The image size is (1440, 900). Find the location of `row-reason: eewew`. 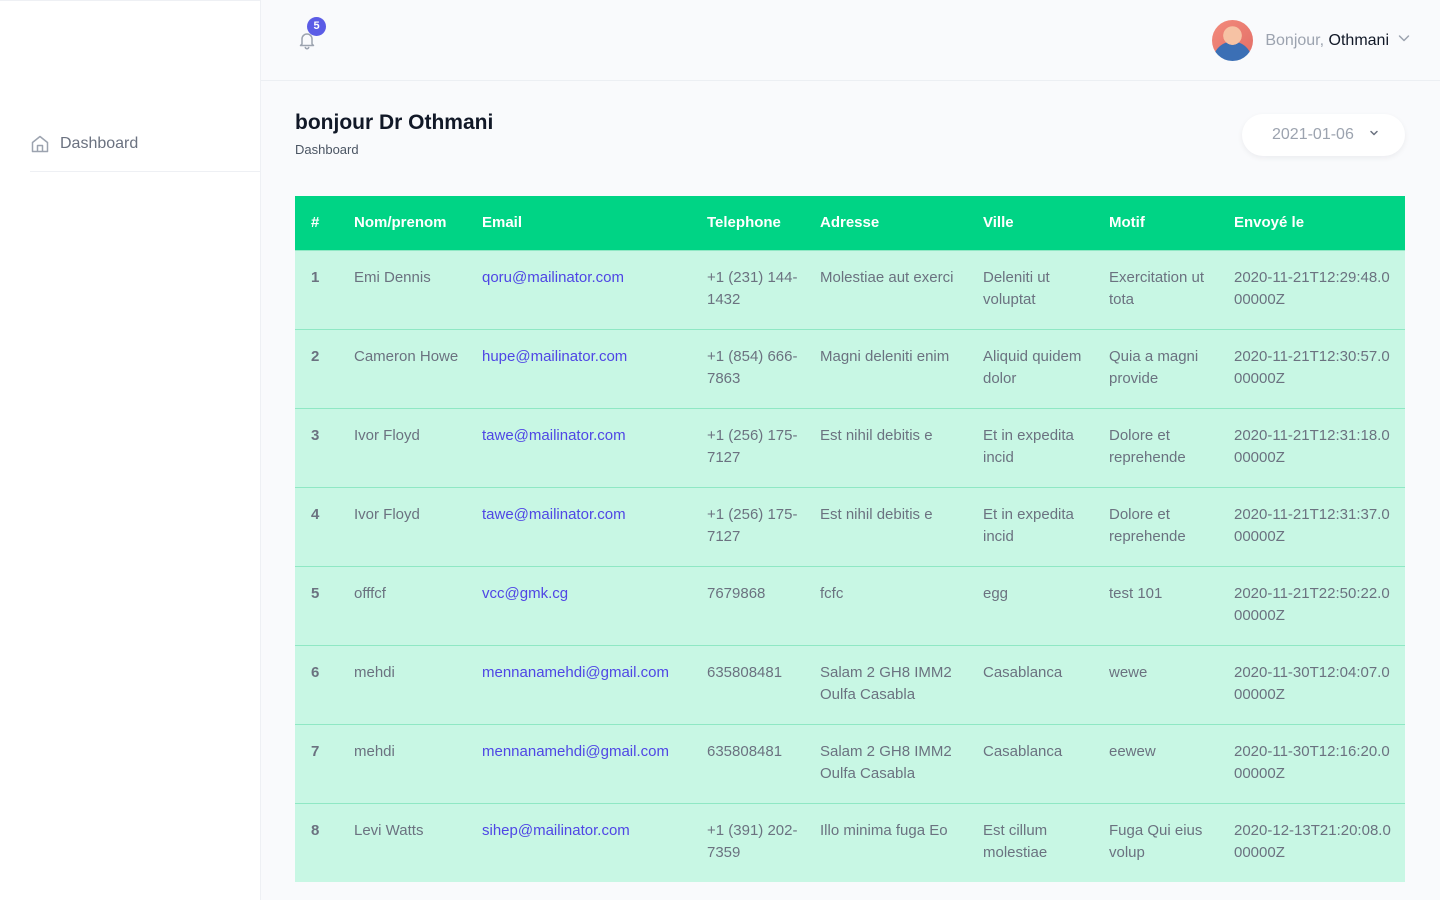

row-reason: eewew is located at coordinates (1132, 751).